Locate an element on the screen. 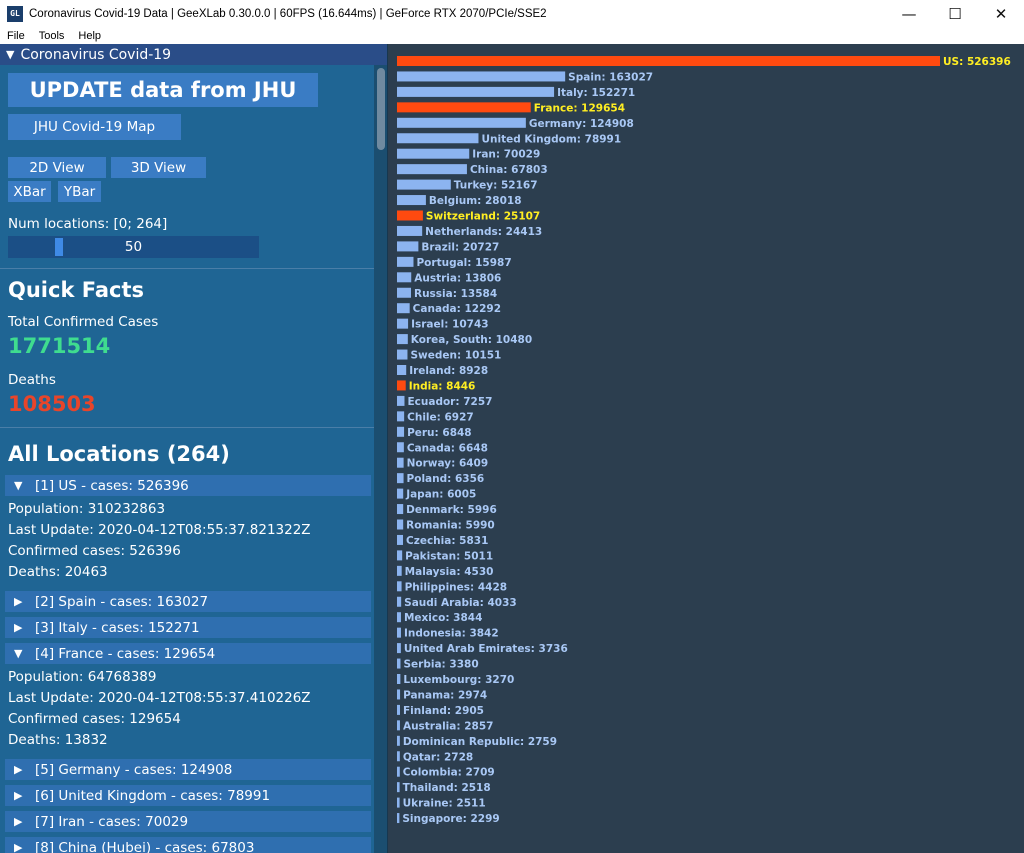 Image resolution: width=1024 pixels, height=853 pixels. minimize-button: — is located at coordinates (909, 13).